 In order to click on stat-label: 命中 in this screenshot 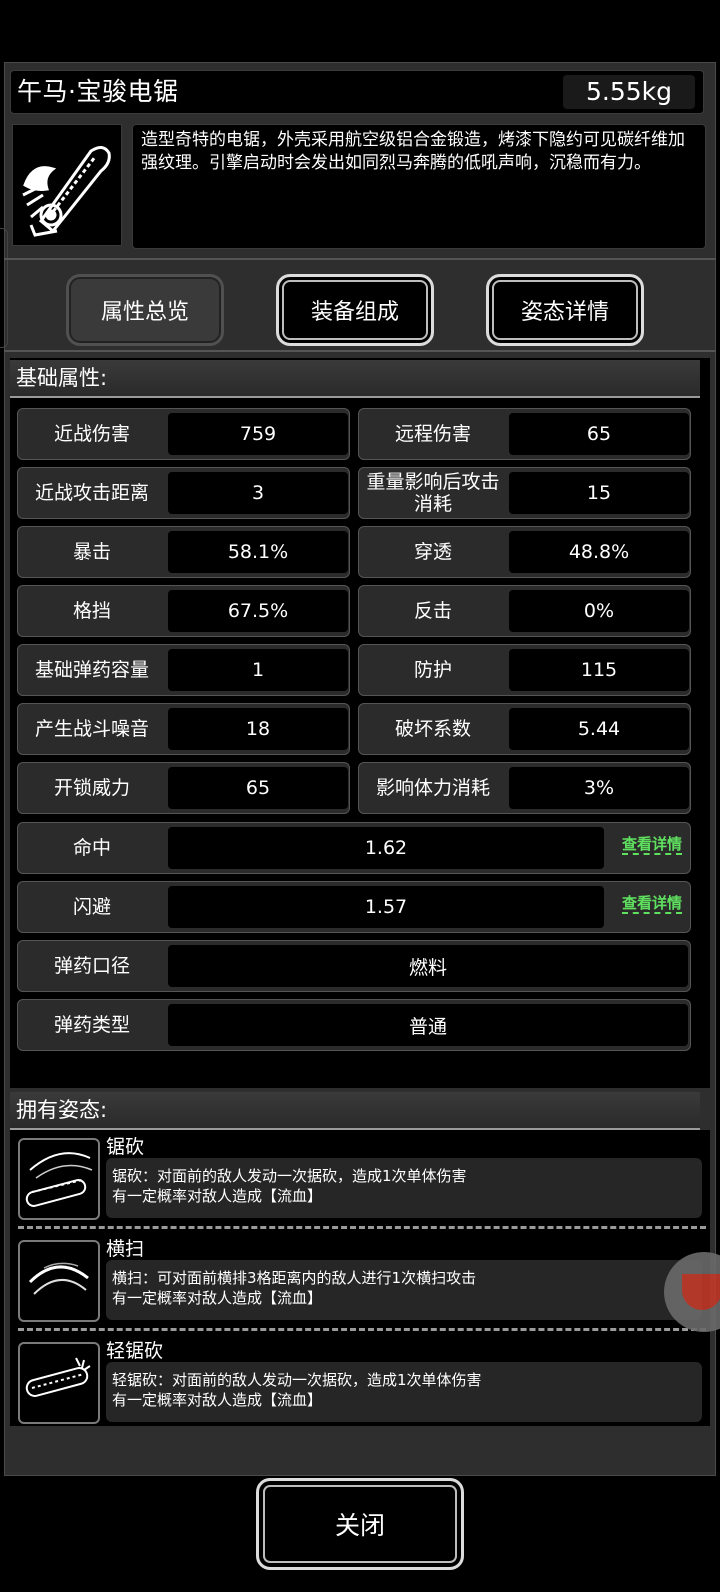, I will do `click(91, 848)`.